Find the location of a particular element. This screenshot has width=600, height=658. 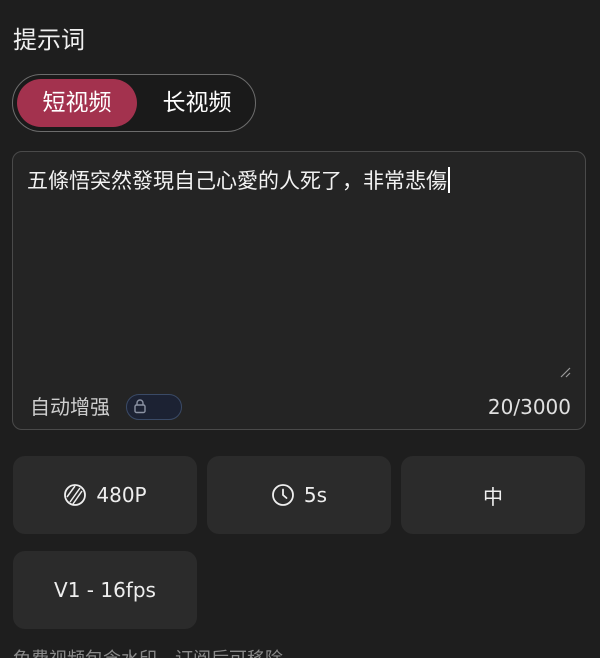

model-button: V1 - 16fps is located at coordinates (105, 590).